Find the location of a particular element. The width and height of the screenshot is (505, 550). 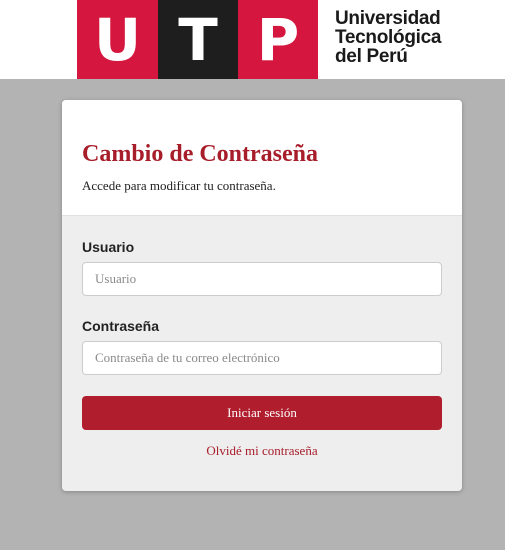

logo-block-u: U is located at coordinates (117, 39).